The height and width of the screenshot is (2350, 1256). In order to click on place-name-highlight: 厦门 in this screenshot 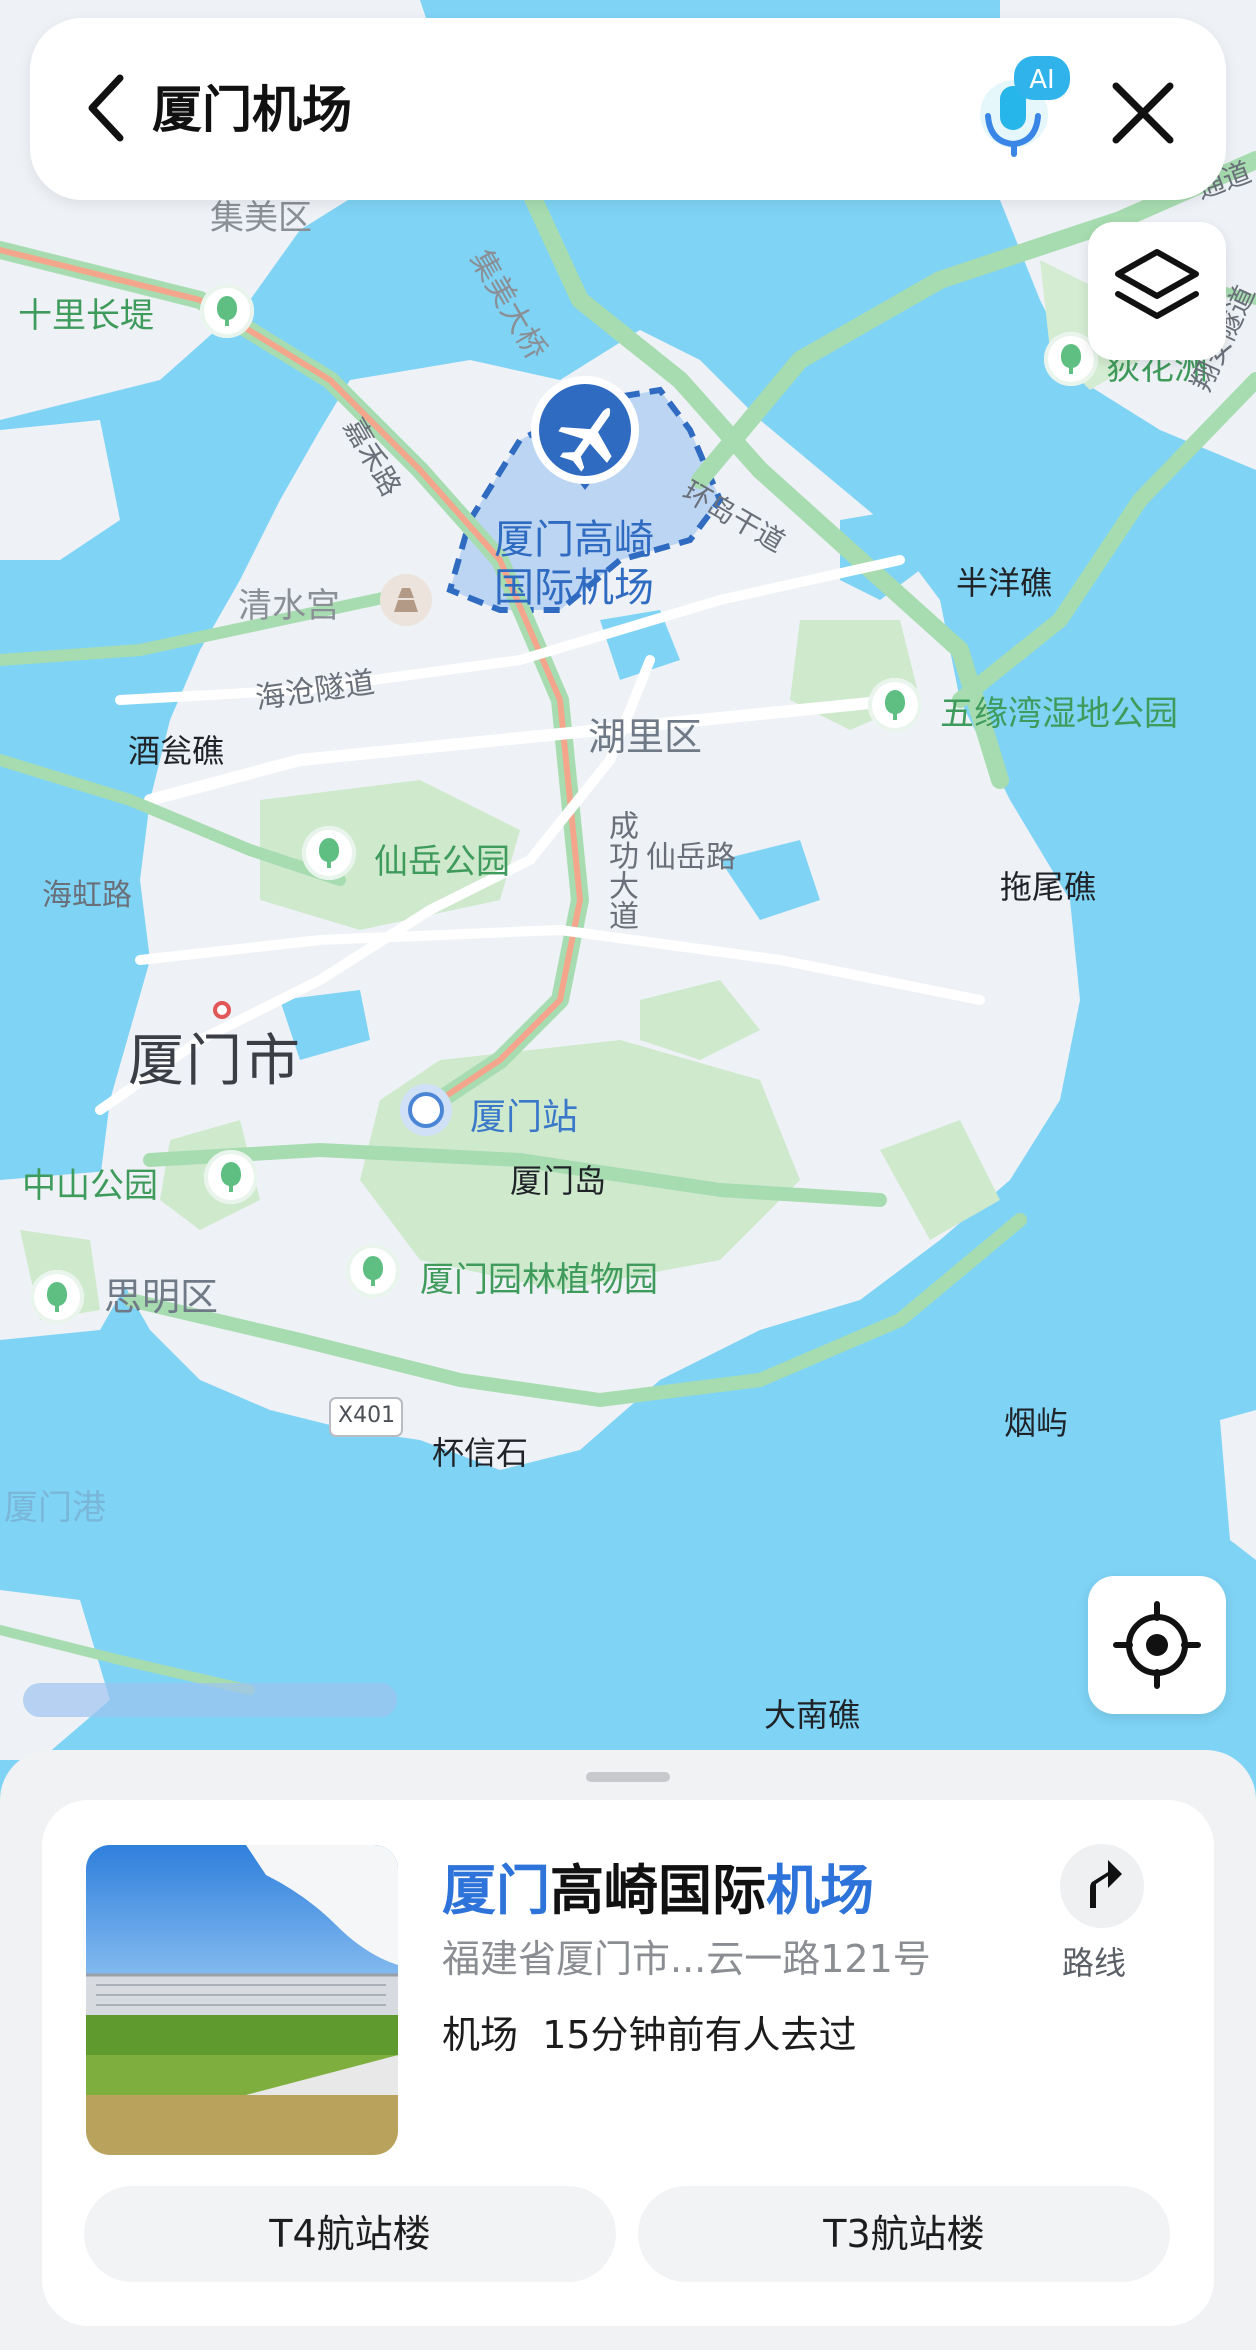, I will do `click(496, 1890)`.